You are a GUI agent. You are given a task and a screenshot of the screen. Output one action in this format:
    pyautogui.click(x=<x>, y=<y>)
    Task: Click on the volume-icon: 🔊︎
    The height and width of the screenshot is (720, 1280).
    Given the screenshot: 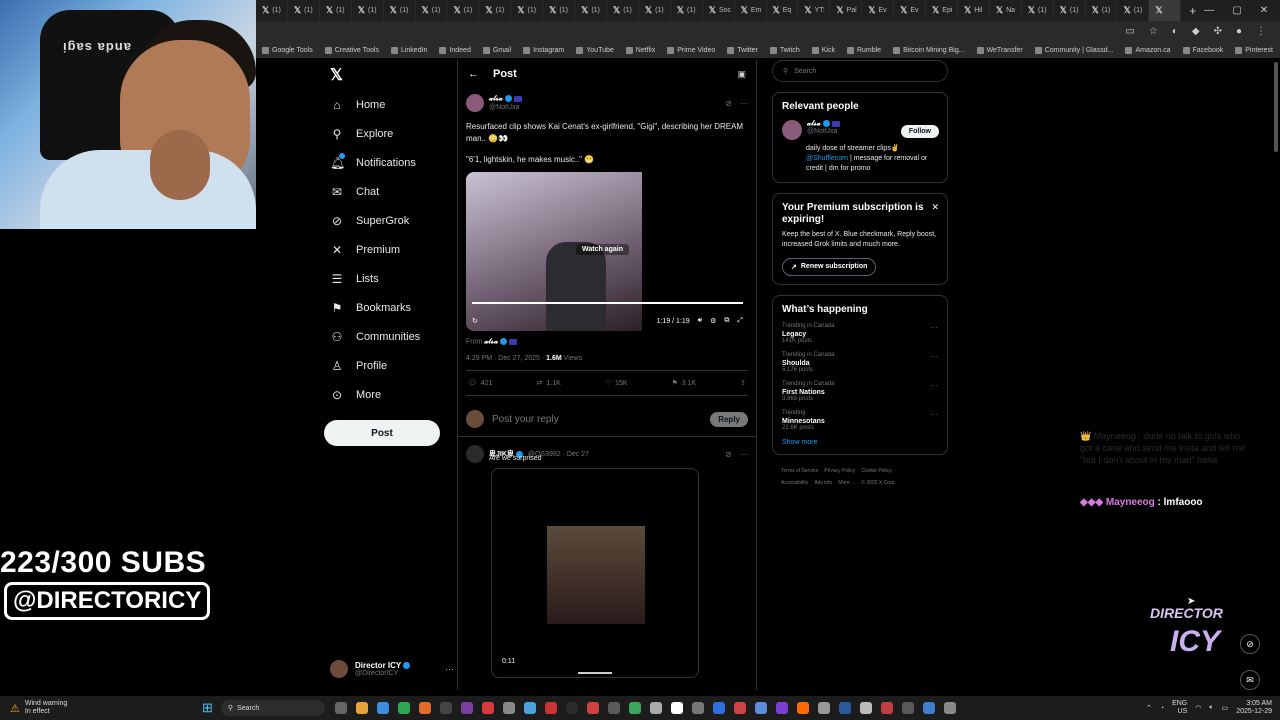 What is the action you would take?
    pyautogui.click(x=700, y=321)
    